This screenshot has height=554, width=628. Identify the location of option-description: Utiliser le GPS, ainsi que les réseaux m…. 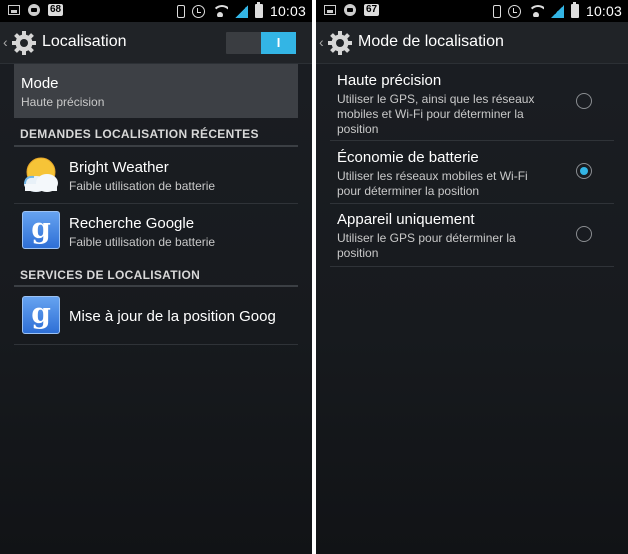
(436, 114).